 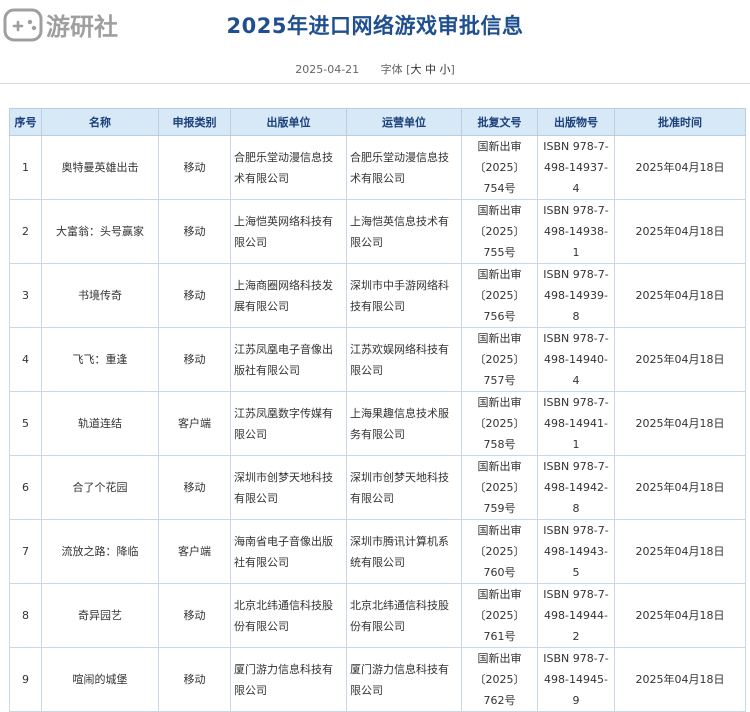 What do you see at coordinates (288, 615) in the screenshot?
I see `cell-publisher: 北京北纬通信科技股份有限公司` at bounding box center [288, 615].